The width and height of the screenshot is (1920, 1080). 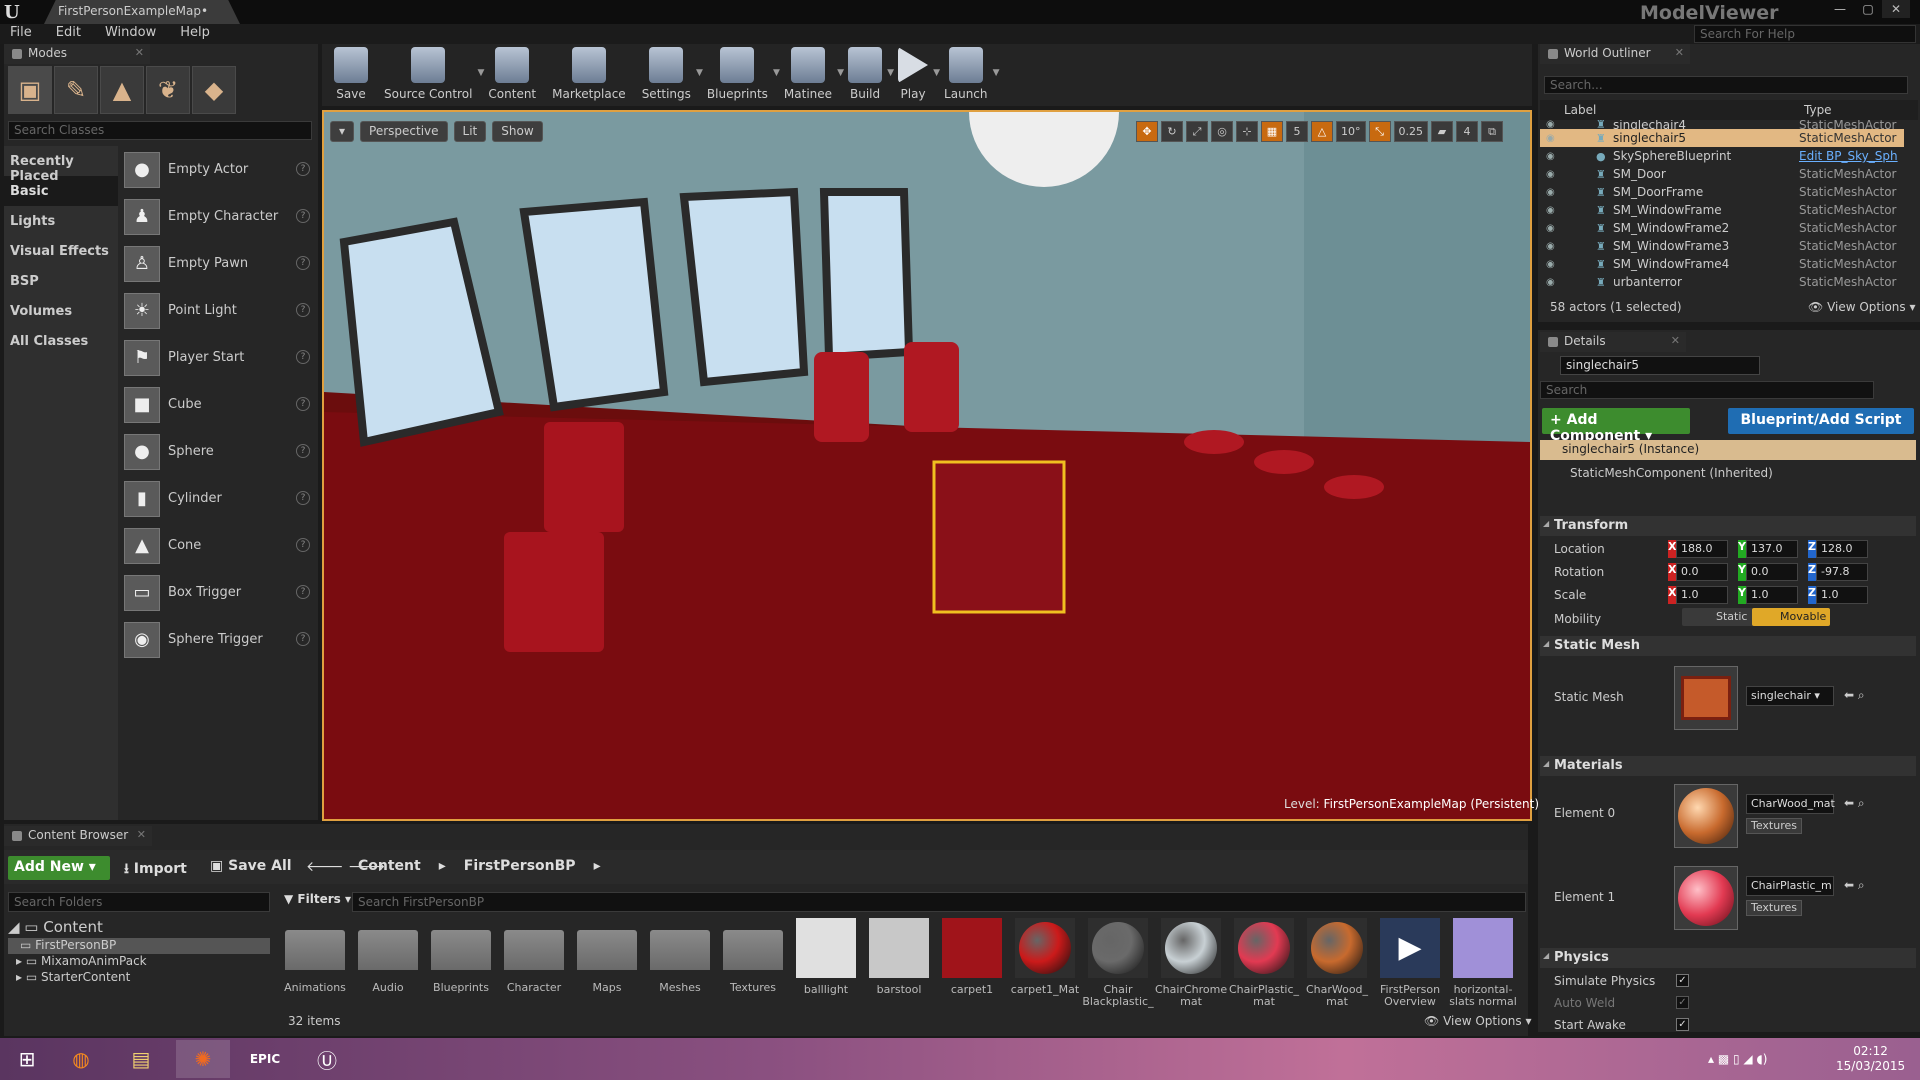 What do you see at coordinates (1615, 54) in the screenshot?
I see `world-outliner-tab: World Outliner ✕` at bounding box center [1615, 54].